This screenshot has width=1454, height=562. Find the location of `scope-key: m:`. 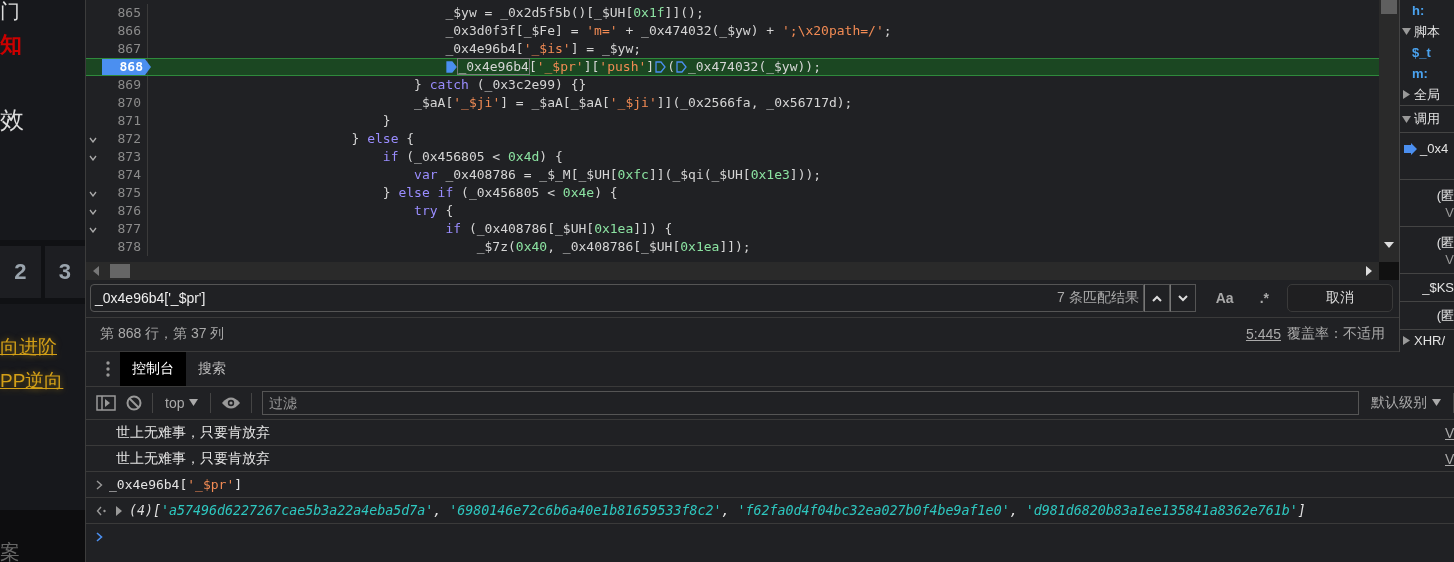

scope-key: m: is located at coordinates (1420, 73).